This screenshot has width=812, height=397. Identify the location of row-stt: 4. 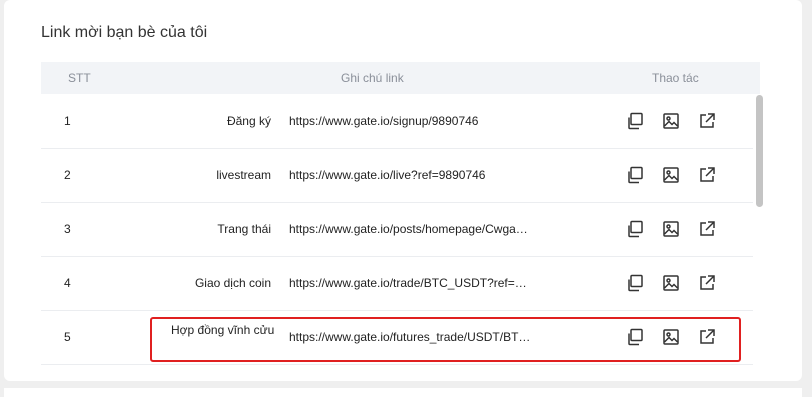
(67, 283).